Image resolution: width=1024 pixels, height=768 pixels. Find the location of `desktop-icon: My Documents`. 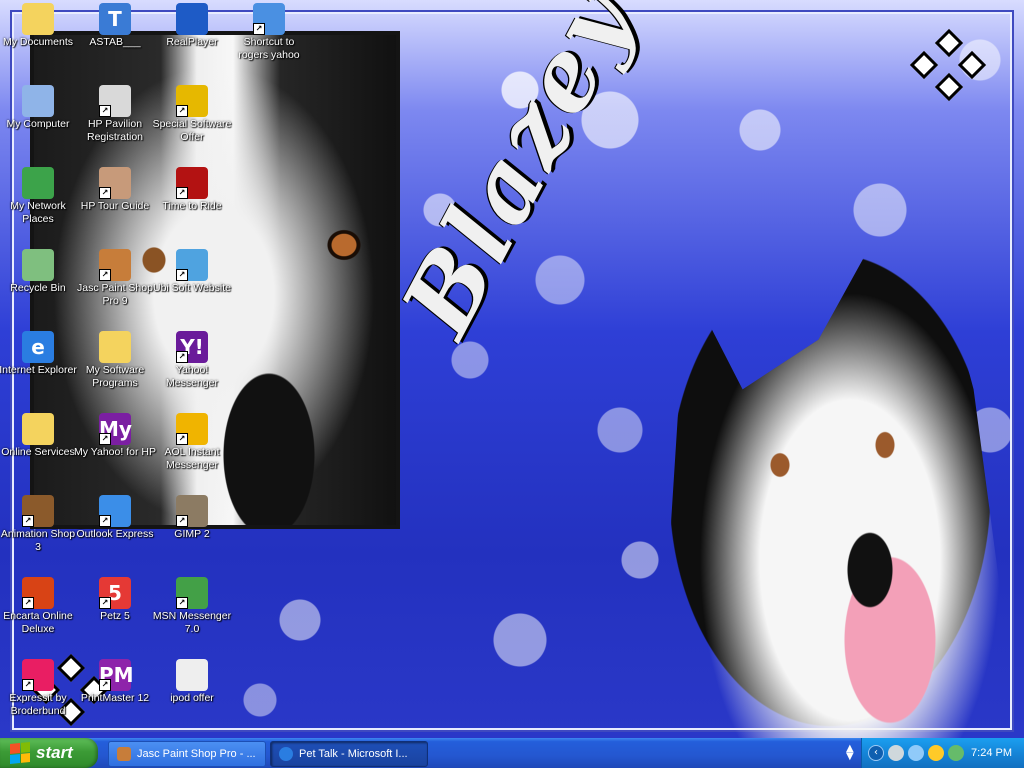

desktop-icon: My Documents is located at coordinates (39, 26).